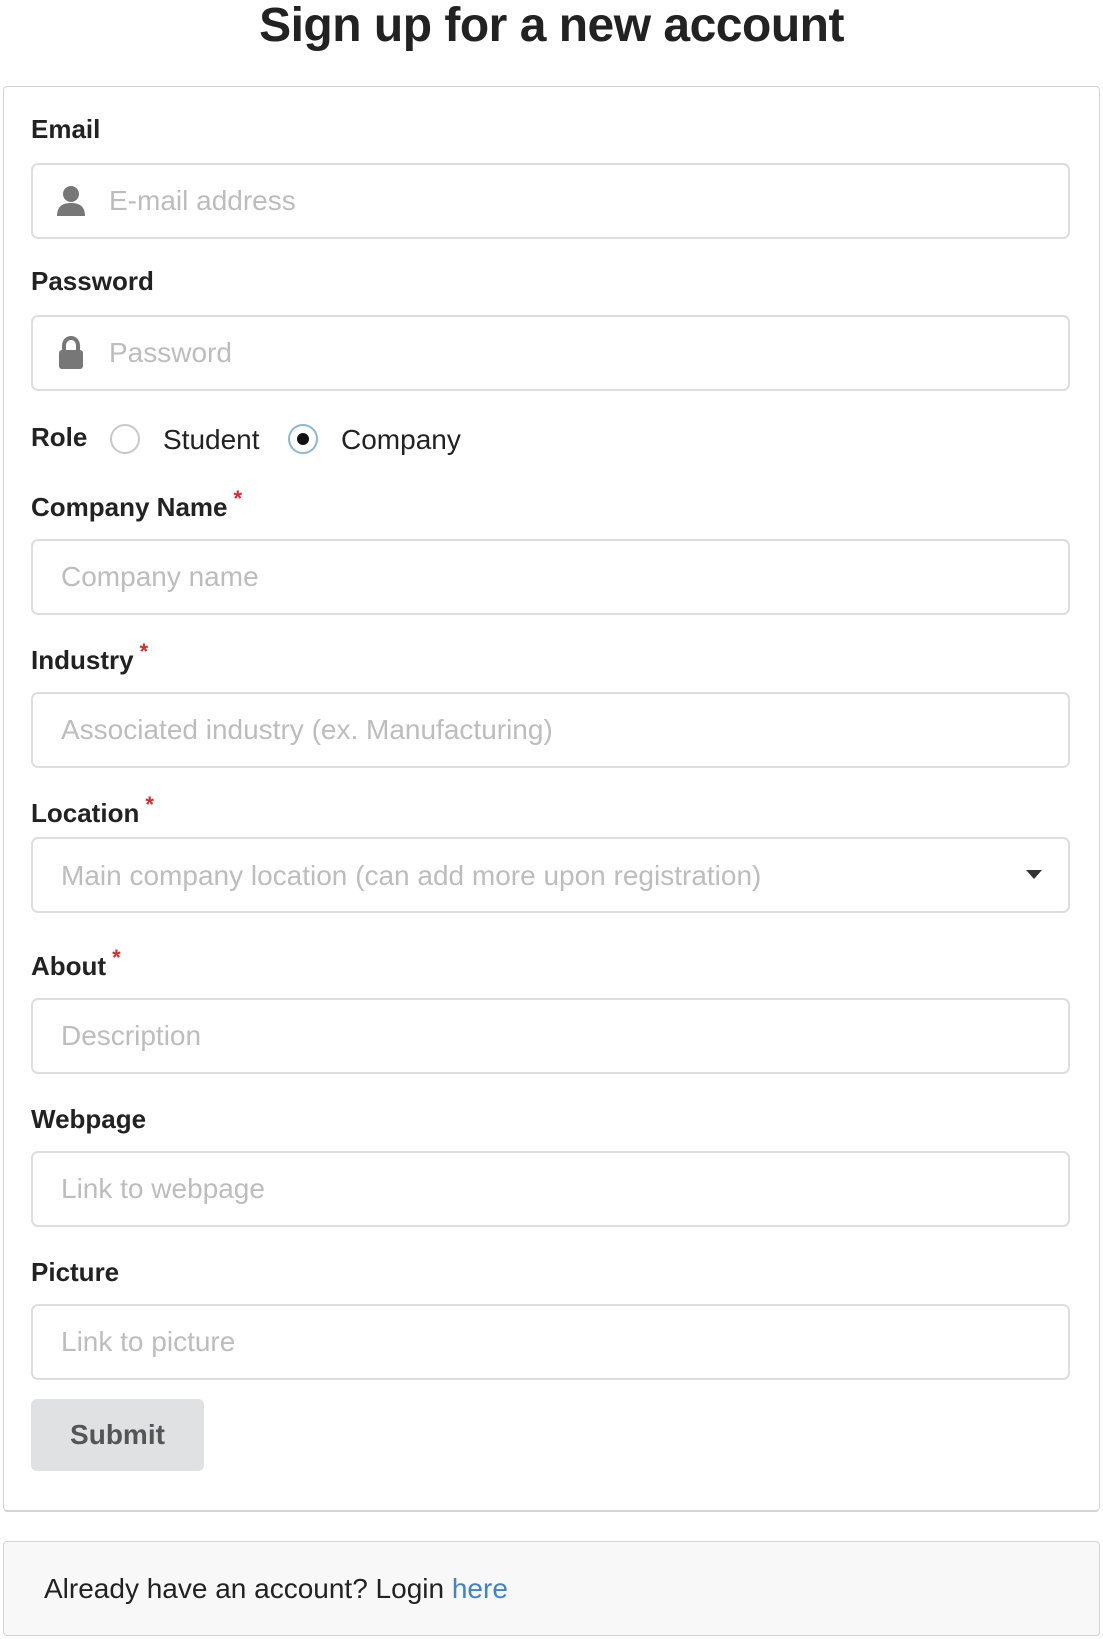  I want to click on company-name-label: Company Name *, so click(137, 504).